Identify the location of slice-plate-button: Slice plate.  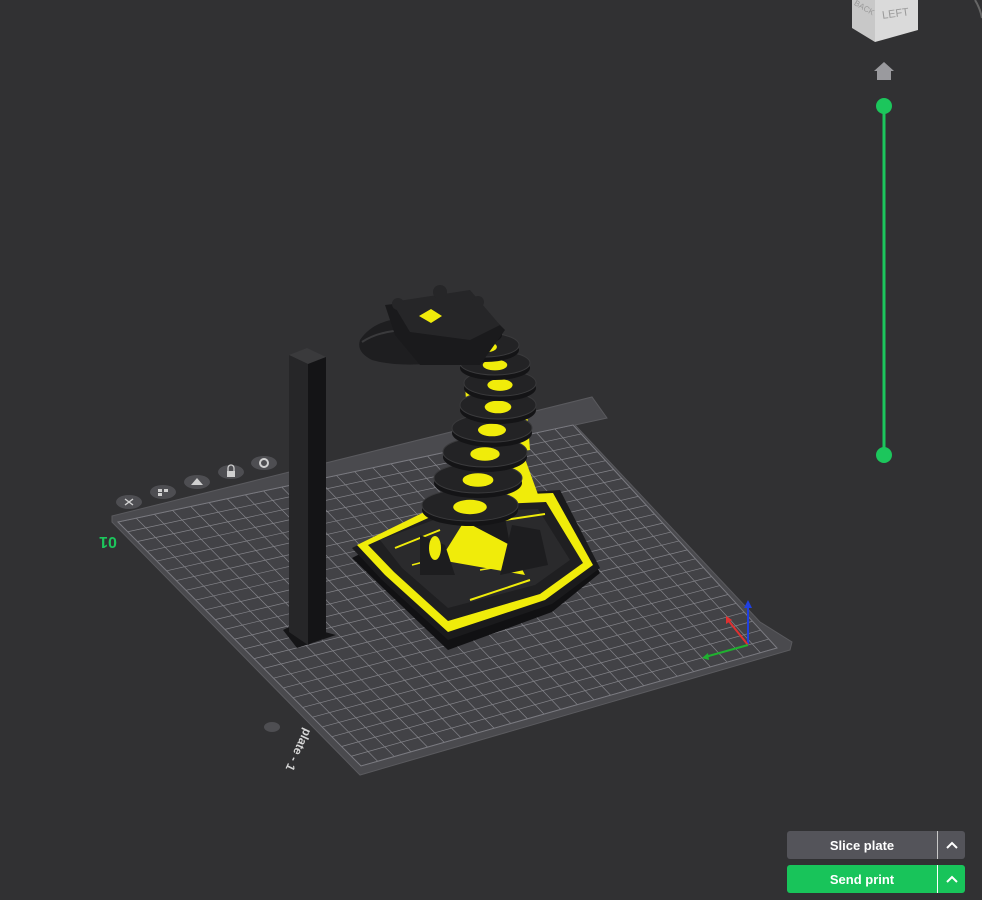
(876, 845).